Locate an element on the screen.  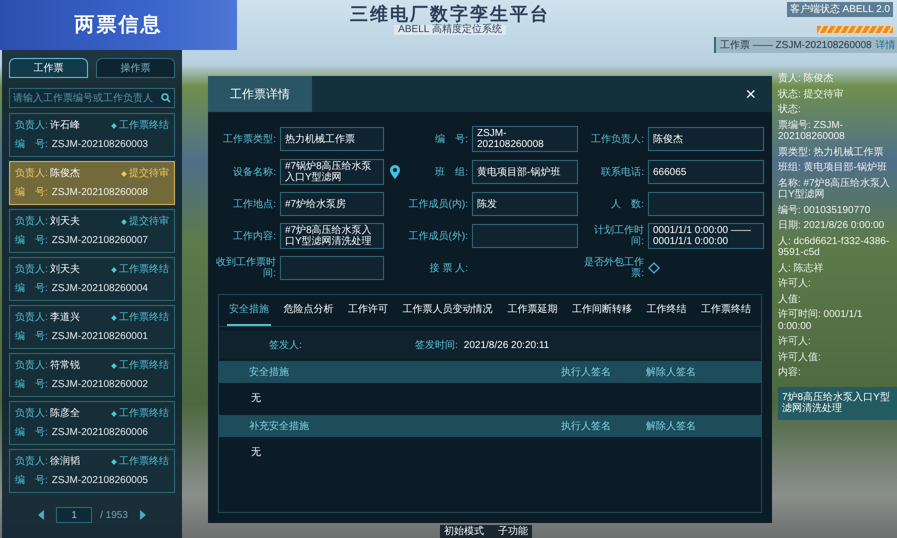
column-header: 执行人签名 is located at coordinates (586, 373).